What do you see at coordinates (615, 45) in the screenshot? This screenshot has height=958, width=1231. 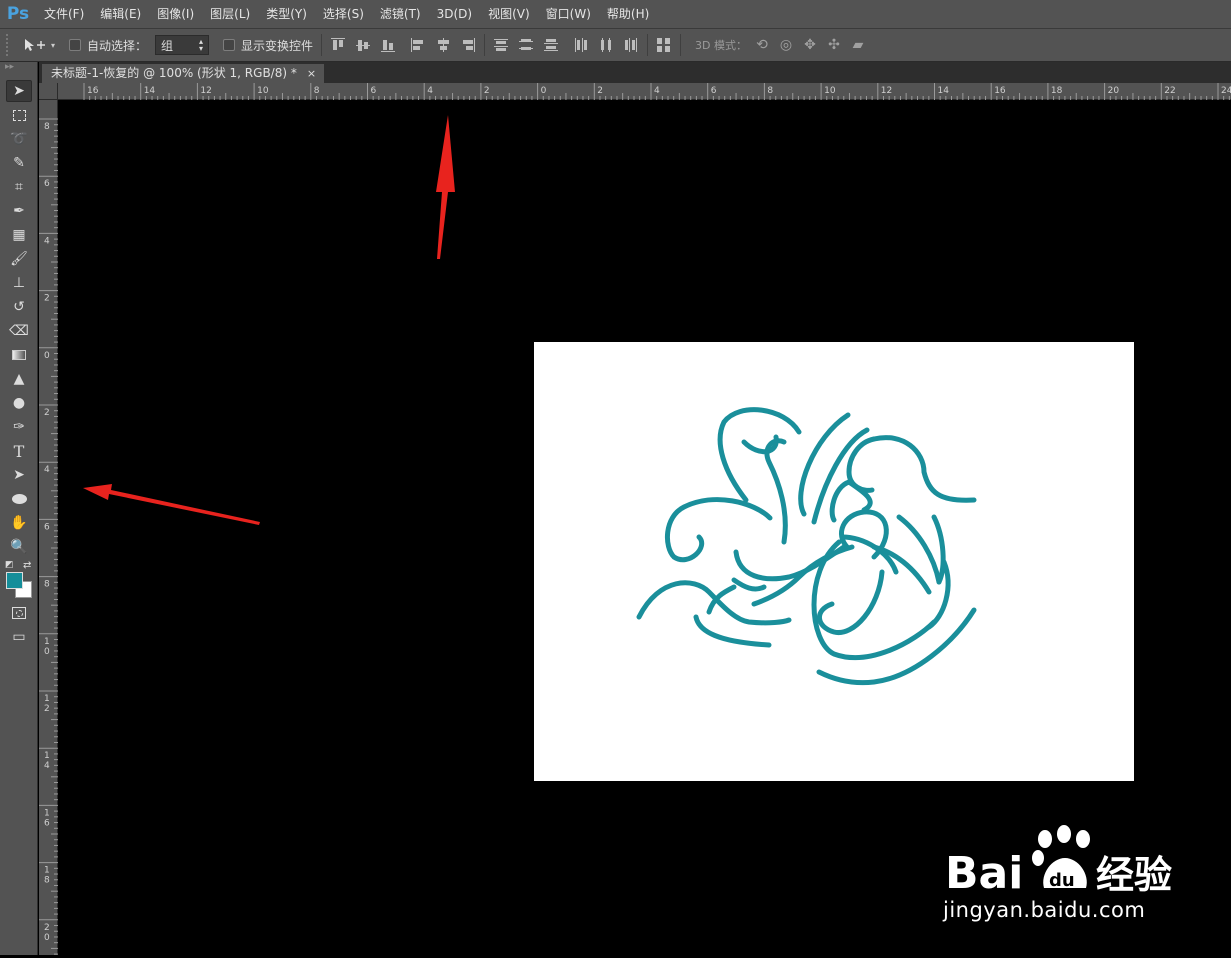 I see `options-bar: ▾ 自动选择： 组 ▴ ▾ 显示变换控件 3D 模式： ⟲ ◎ ✥ ✣ ▰` at bounding box center [615, 45].